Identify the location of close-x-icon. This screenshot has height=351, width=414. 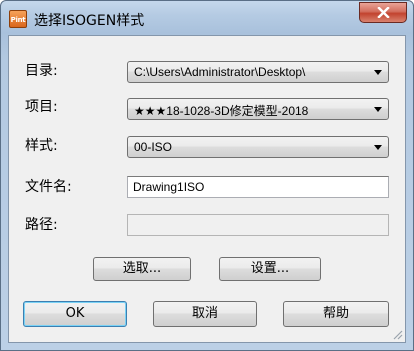
(383, 12).